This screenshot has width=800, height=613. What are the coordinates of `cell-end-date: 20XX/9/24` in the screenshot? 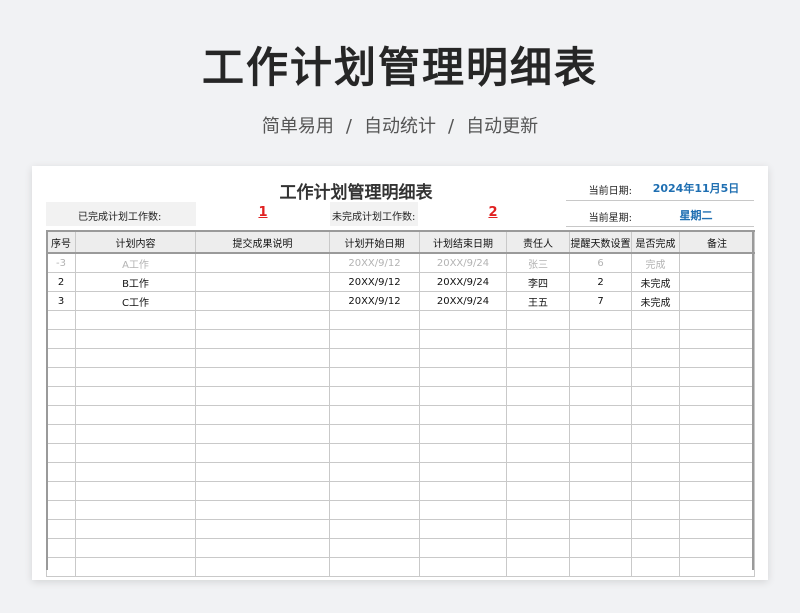 It's located at (463, 262).